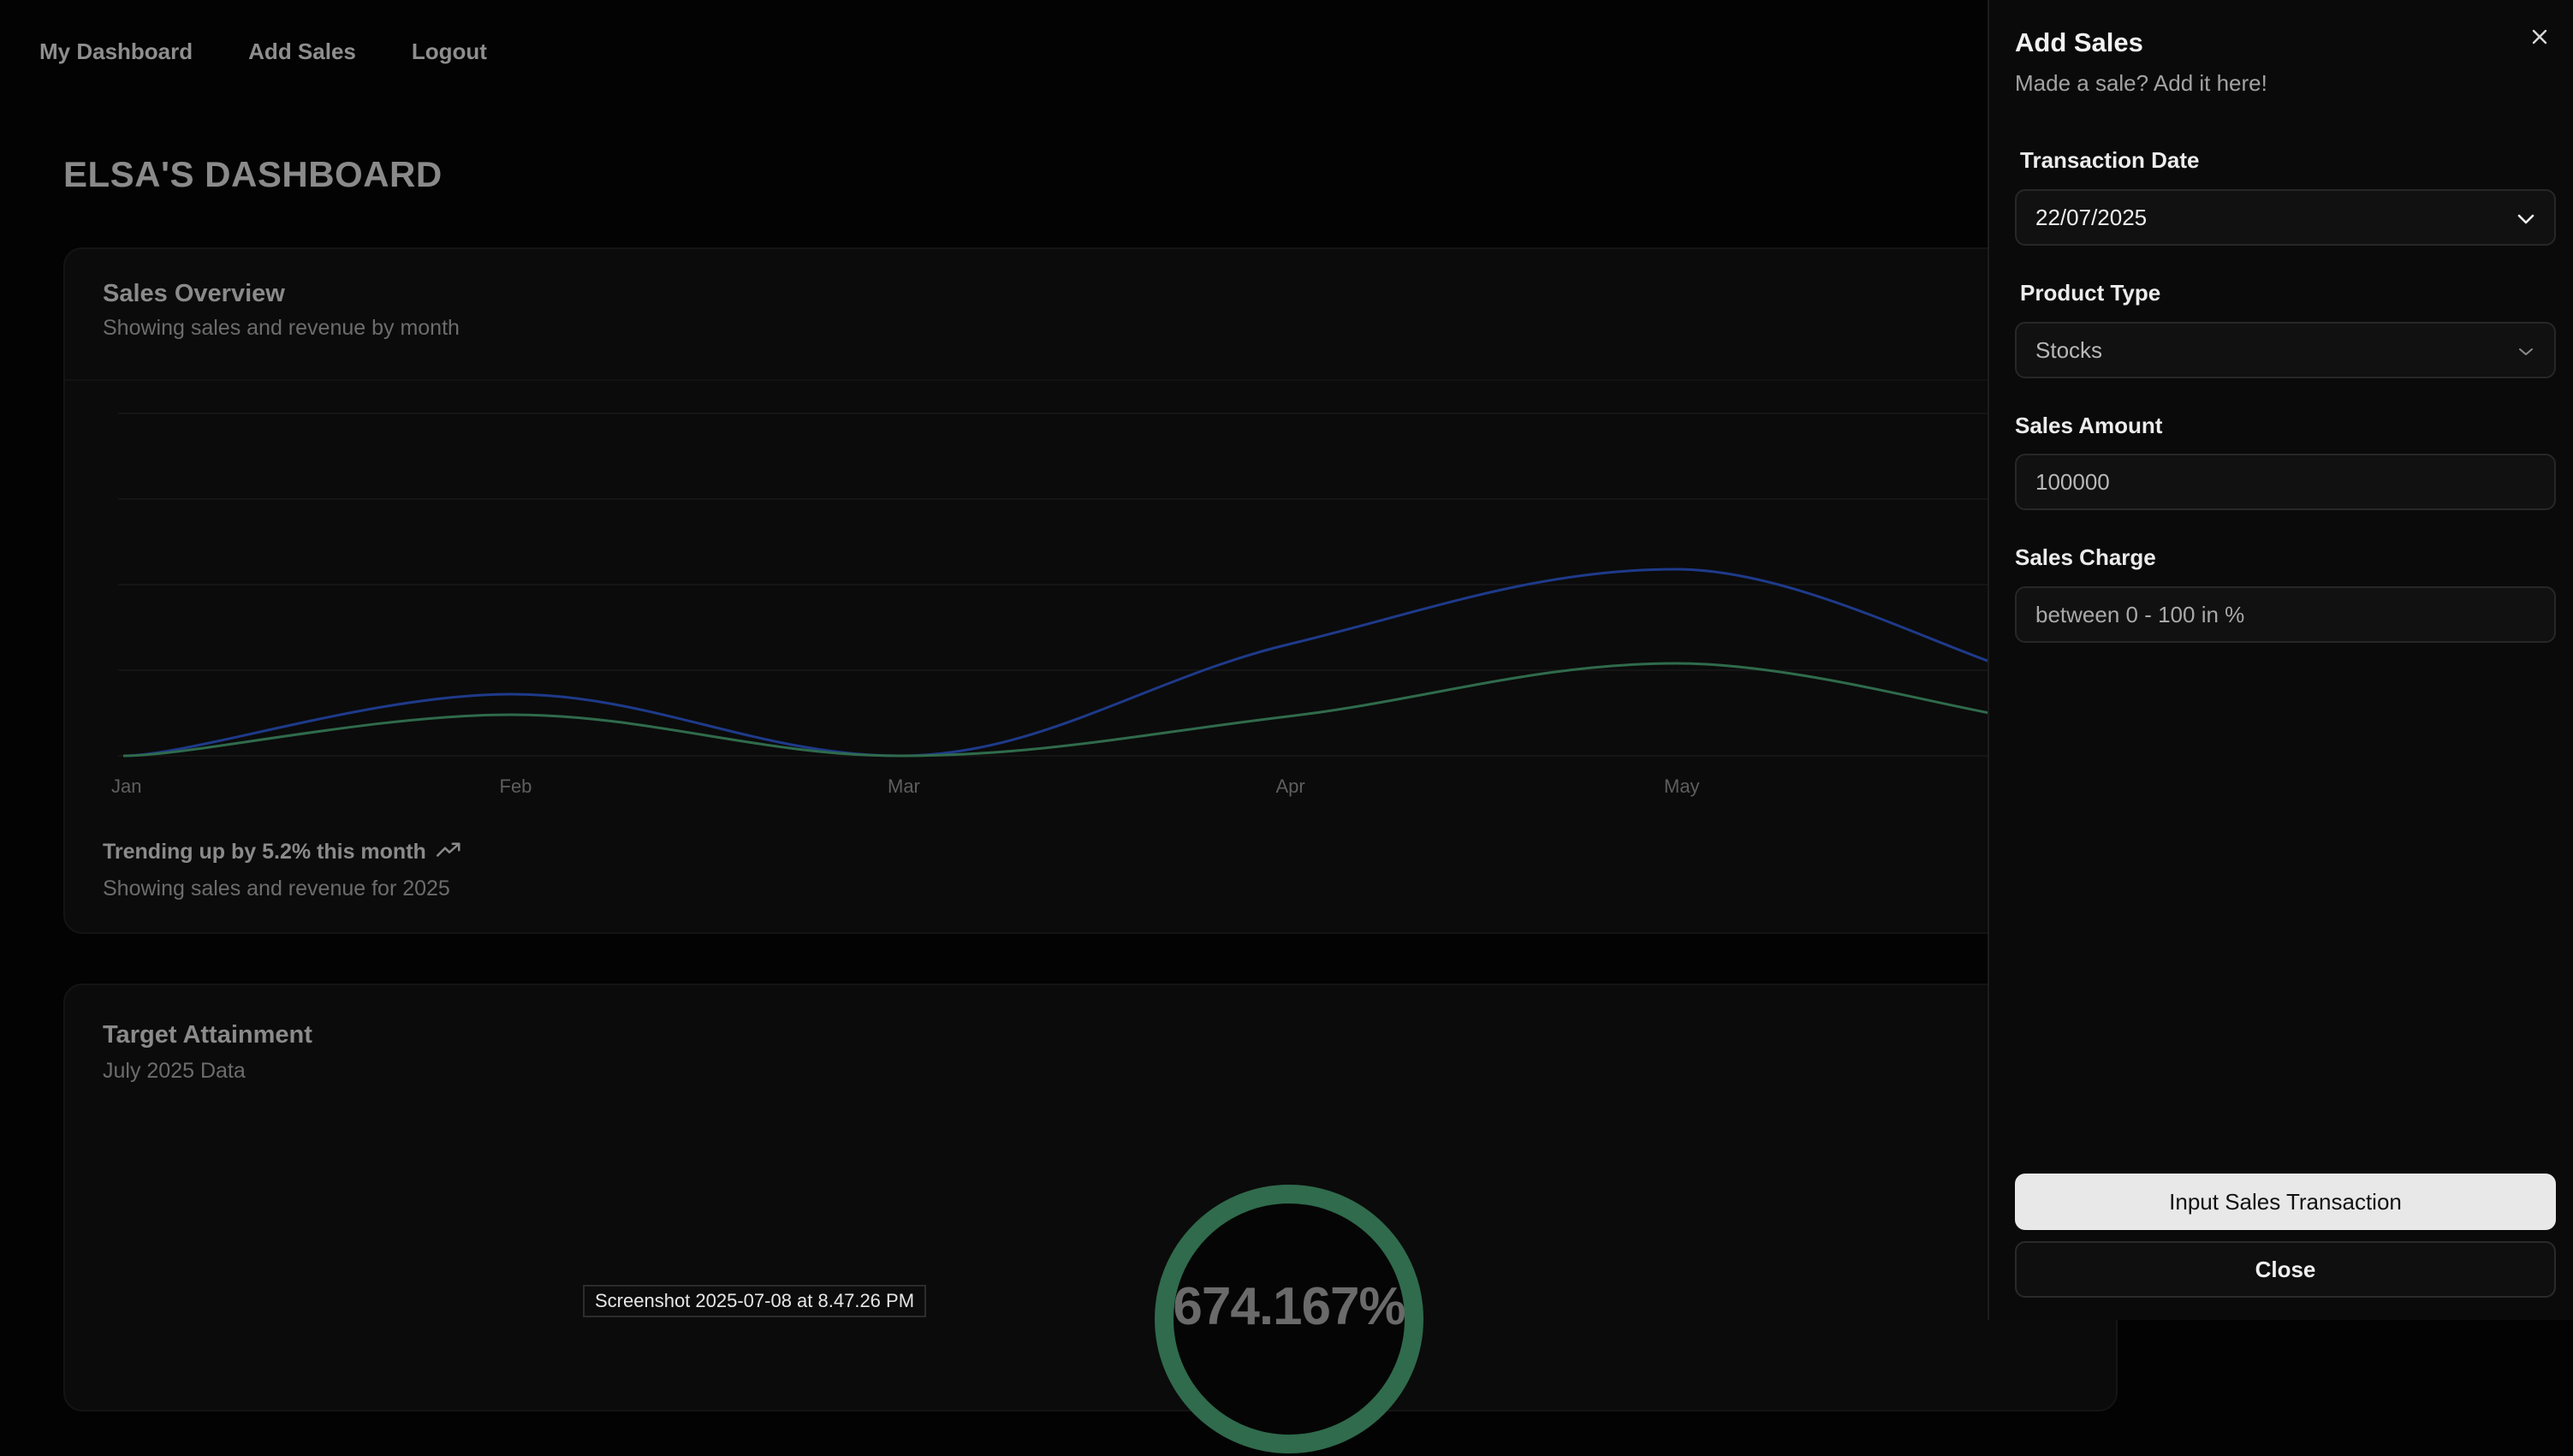 The width and height of the screenshot is (2573, 1456). What do you see at coordinates (2285, 1269) in the screenshot?
I see `close-button: Close` at bounding box center [2285, 1269].